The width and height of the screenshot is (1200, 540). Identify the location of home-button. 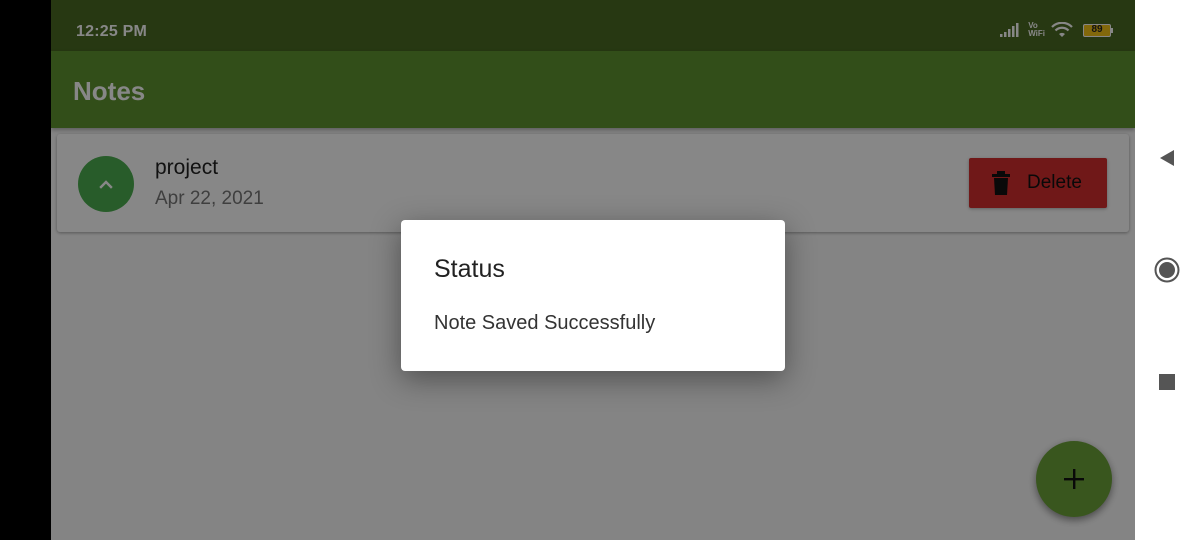
(1167, 270).